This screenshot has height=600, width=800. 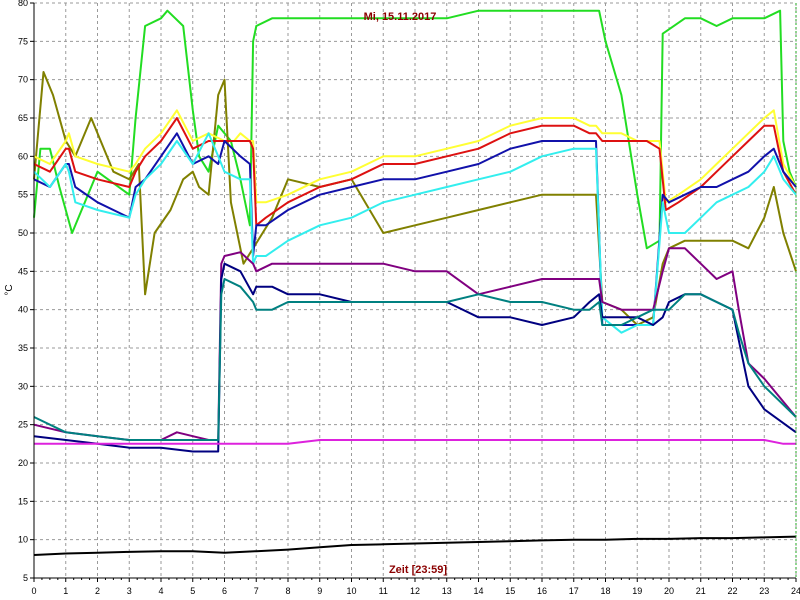 I want to click on y-tick-label: 35, so click(x=23, y=348).